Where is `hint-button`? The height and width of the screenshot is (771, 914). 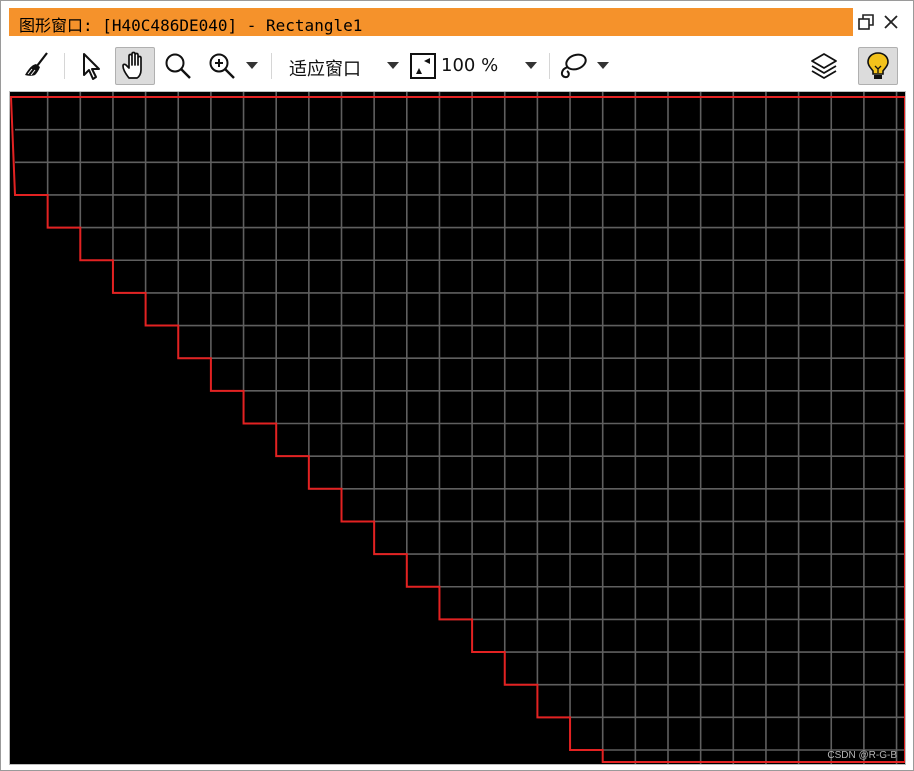
hint-button is located at coordinates (878, 66).